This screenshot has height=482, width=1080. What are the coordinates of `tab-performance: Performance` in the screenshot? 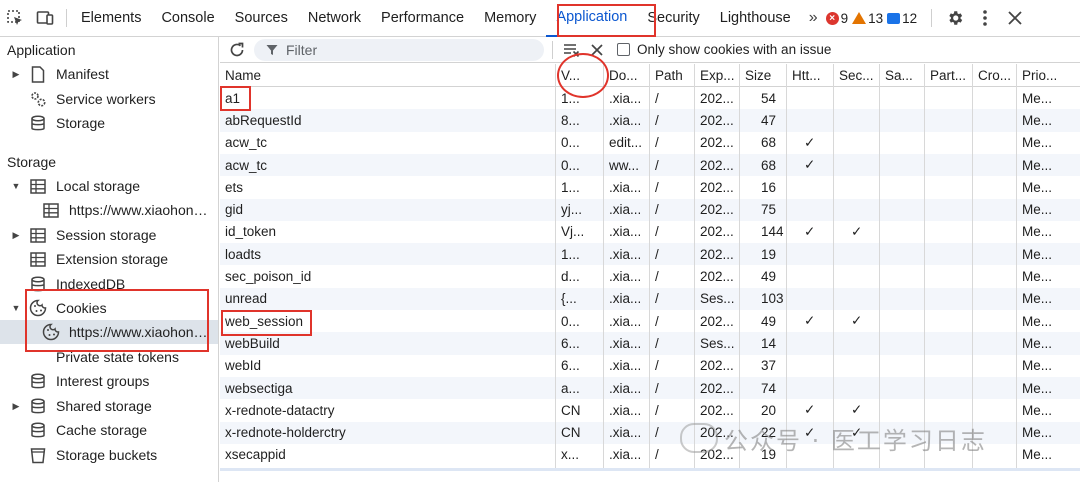 It's located at (422, 18).